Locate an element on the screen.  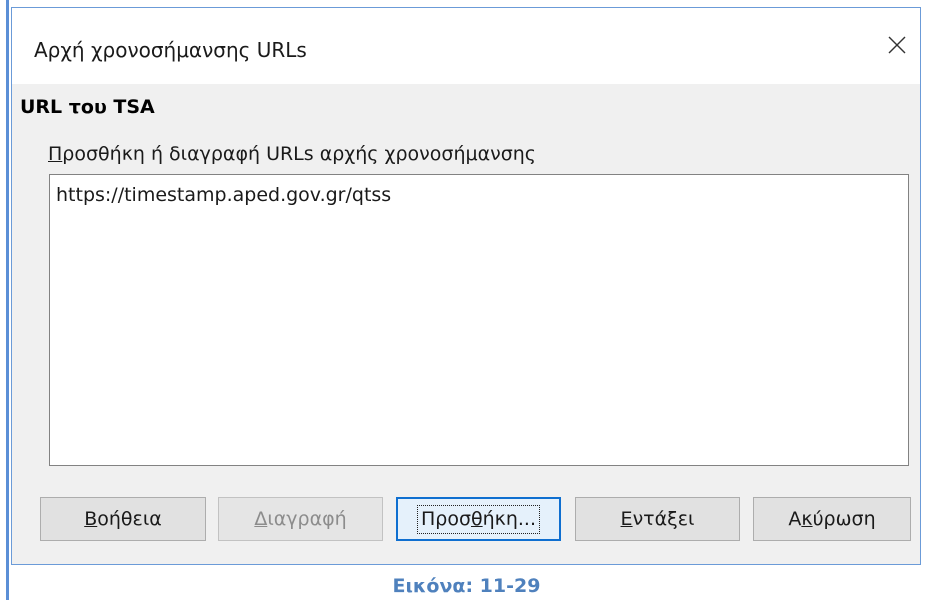
ok-button: Εντάξει is located at coordinates (657, 519).